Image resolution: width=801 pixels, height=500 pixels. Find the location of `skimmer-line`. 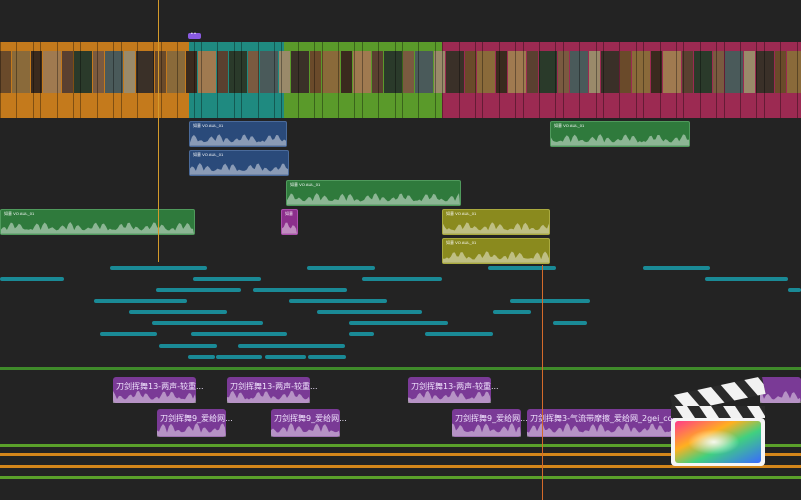

skimmer-line is located at coordinates (158, 131).